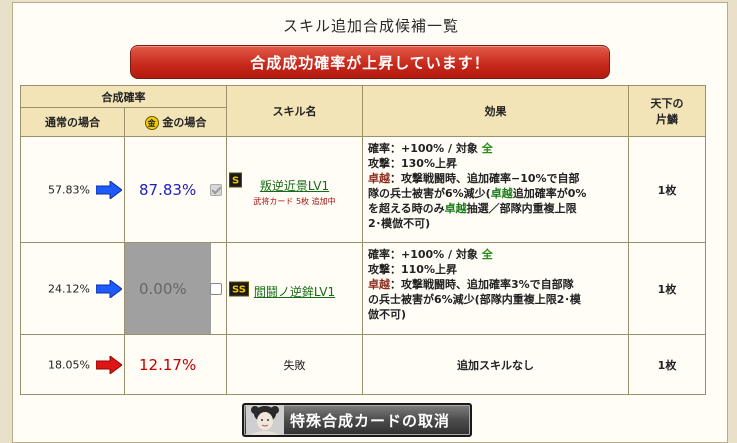 Image resolution: width=737 pixels, height=443 pixels. I want to click on gold-header: 金 金の場合, so click(175, 122).